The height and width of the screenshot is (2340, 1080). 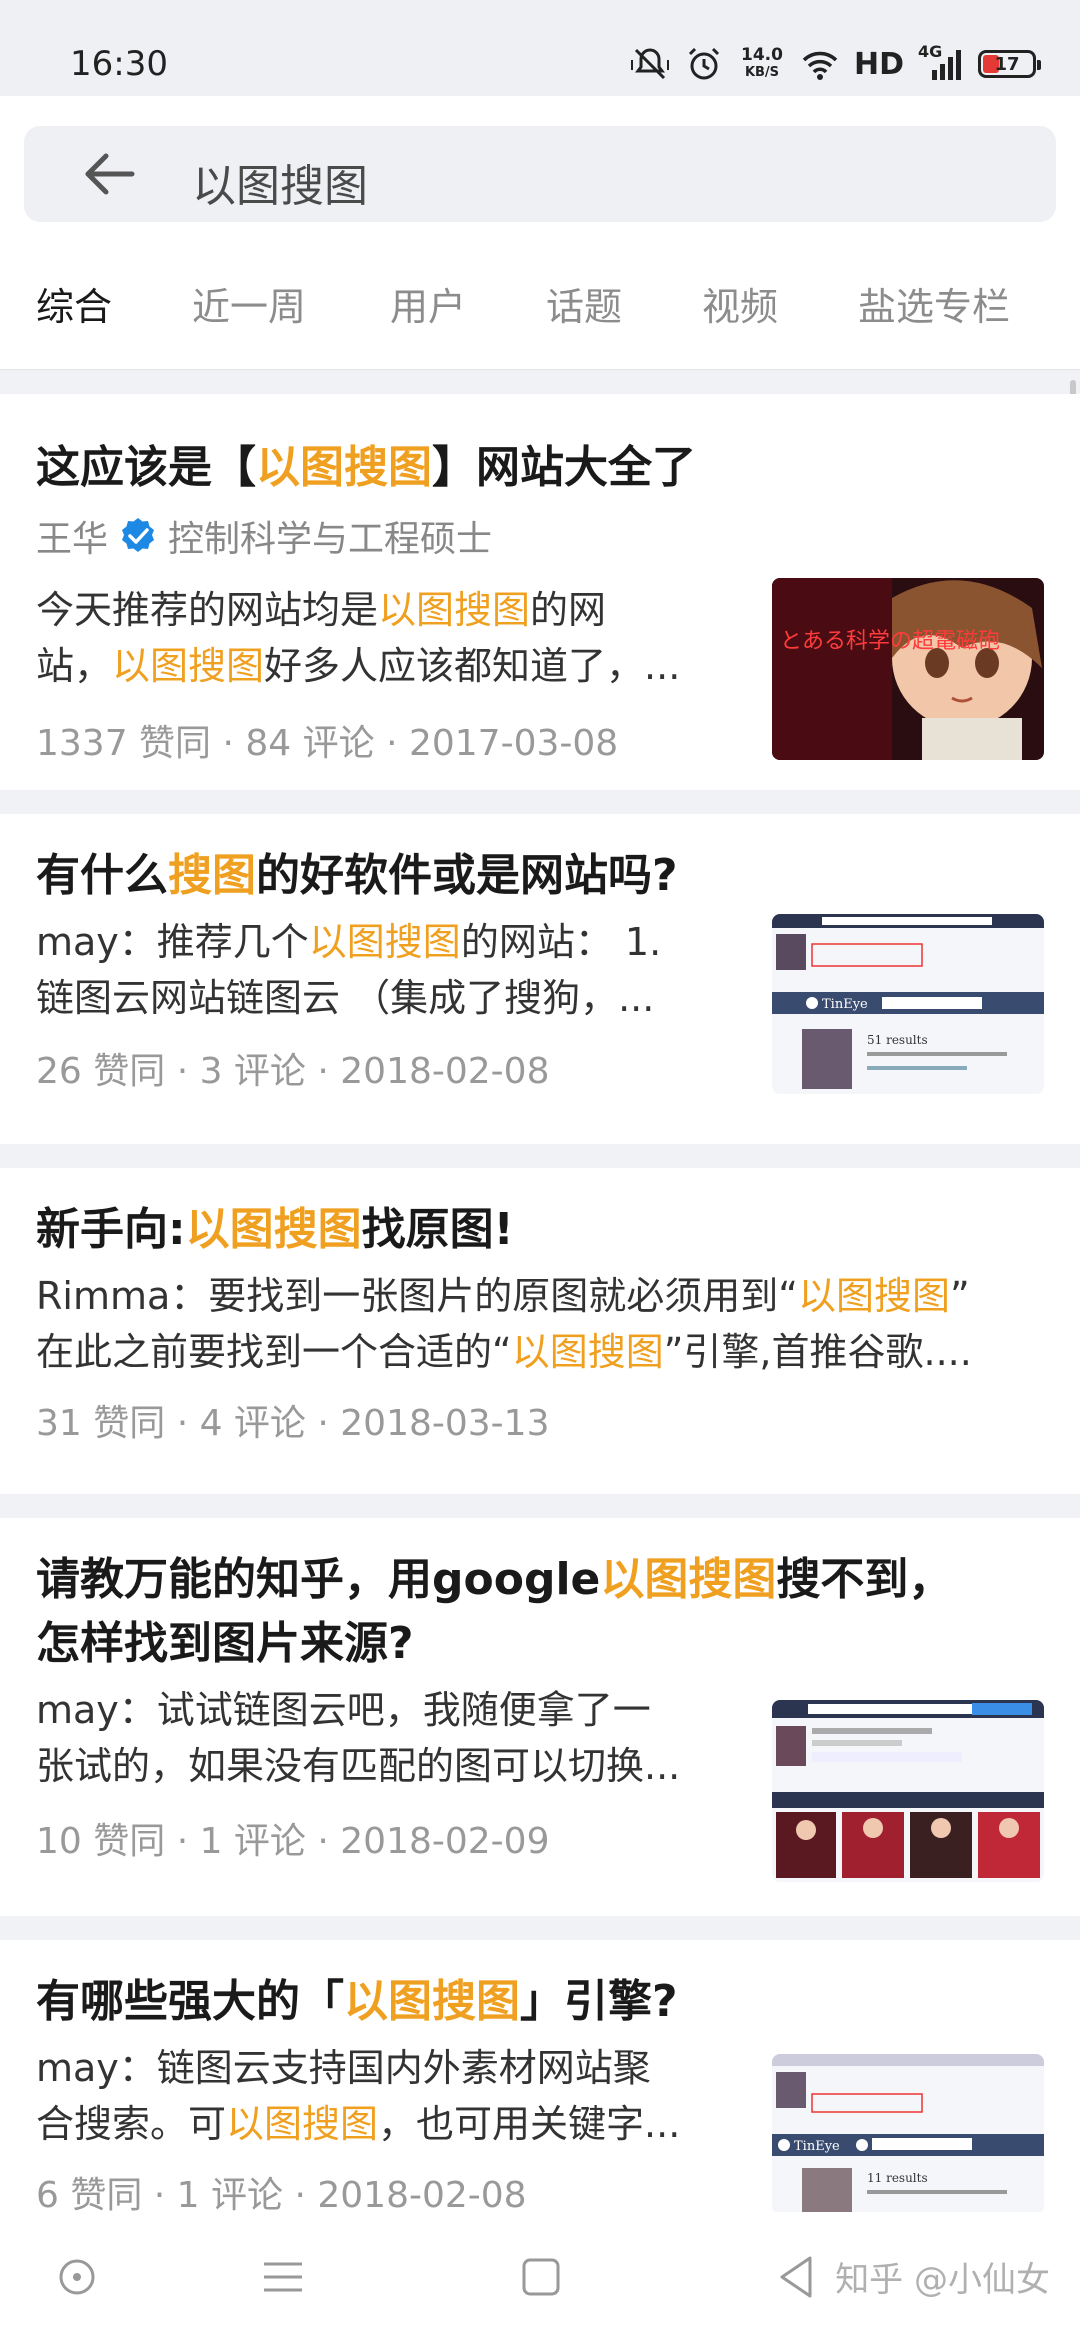 I want to click on alarm-icon, so click(x=704, y=64).